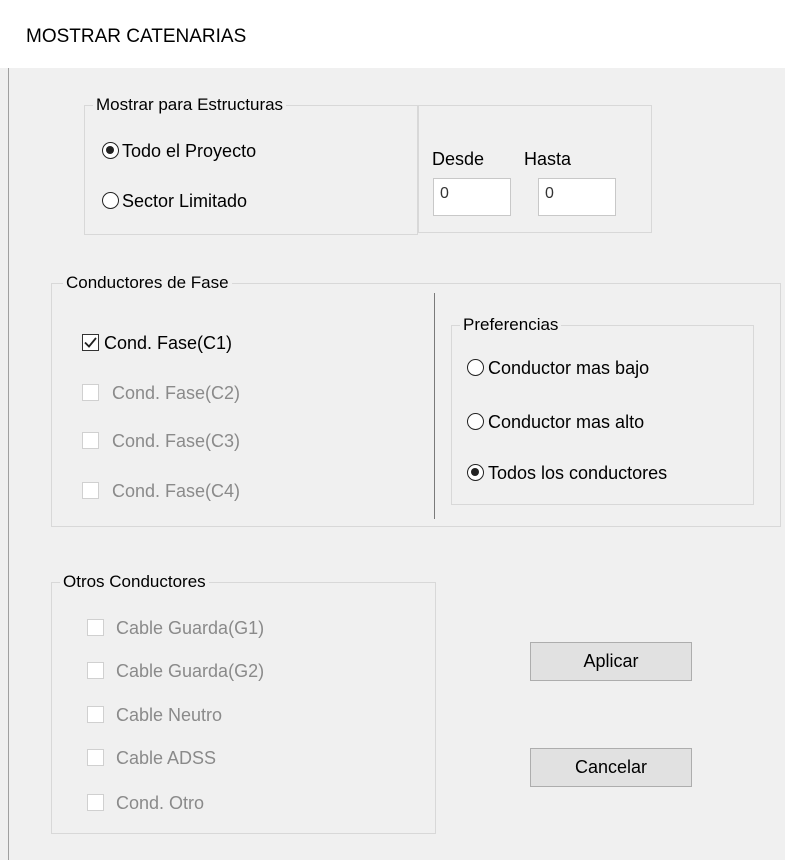 Image resolution: width=785 pixels, height=860 pixels. What do you see at coordinates (392, 34) in the screenshot?
I see `title-bar: MOSTRAR CATENARIAS` at bounding box center [392, 34].